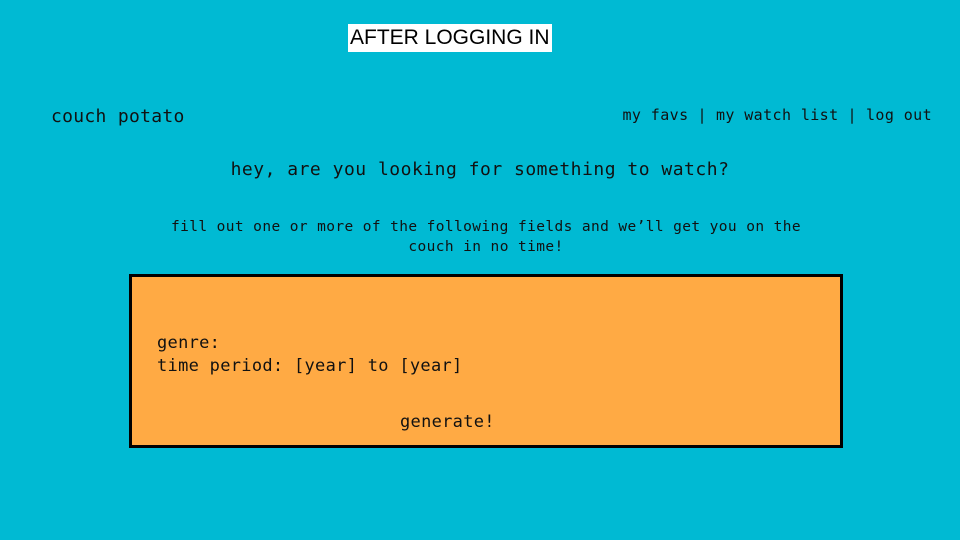  What do you see at coordinates (378, 366) in the screenshot?
I see `to-label: to` at bounding box center [378, 366].